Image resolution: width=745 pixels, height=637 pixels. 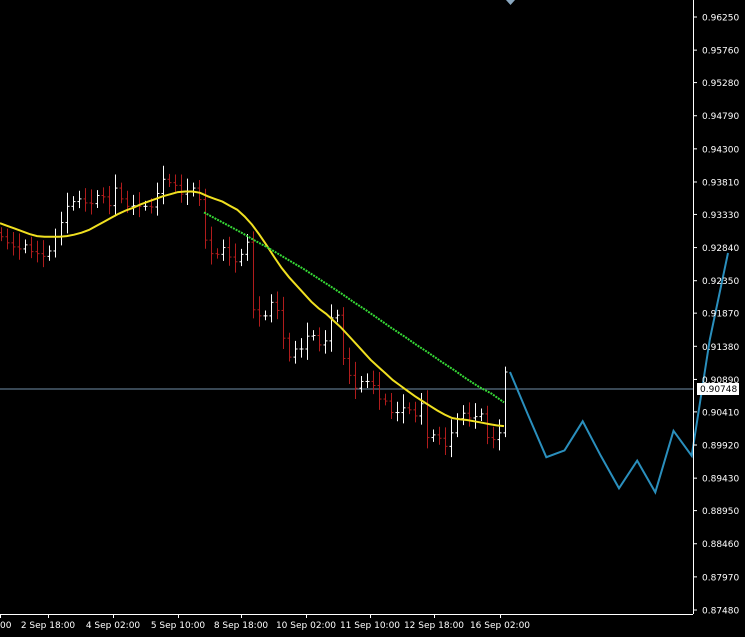 I want to click on x-tick-label: 12 Sep 18:00, so click(x=434, y=626).